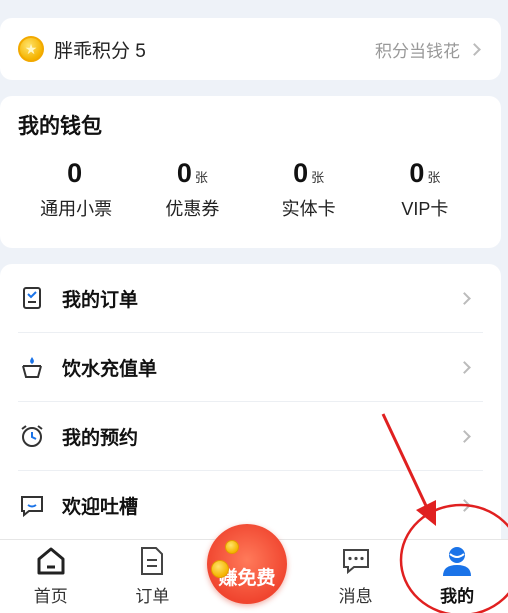 The width and height of the screenshot is (508, 613). I want to click on menu-item-reservations: 我的预约, so click(250, 436).